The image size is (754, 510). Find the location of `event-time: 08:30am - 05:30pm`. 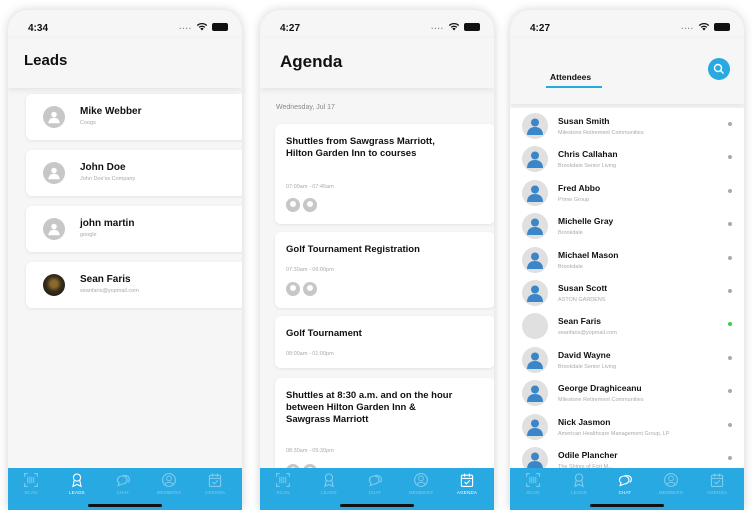

event-time: 08:30am - 05:30pm is located at coordinates (310, 451).